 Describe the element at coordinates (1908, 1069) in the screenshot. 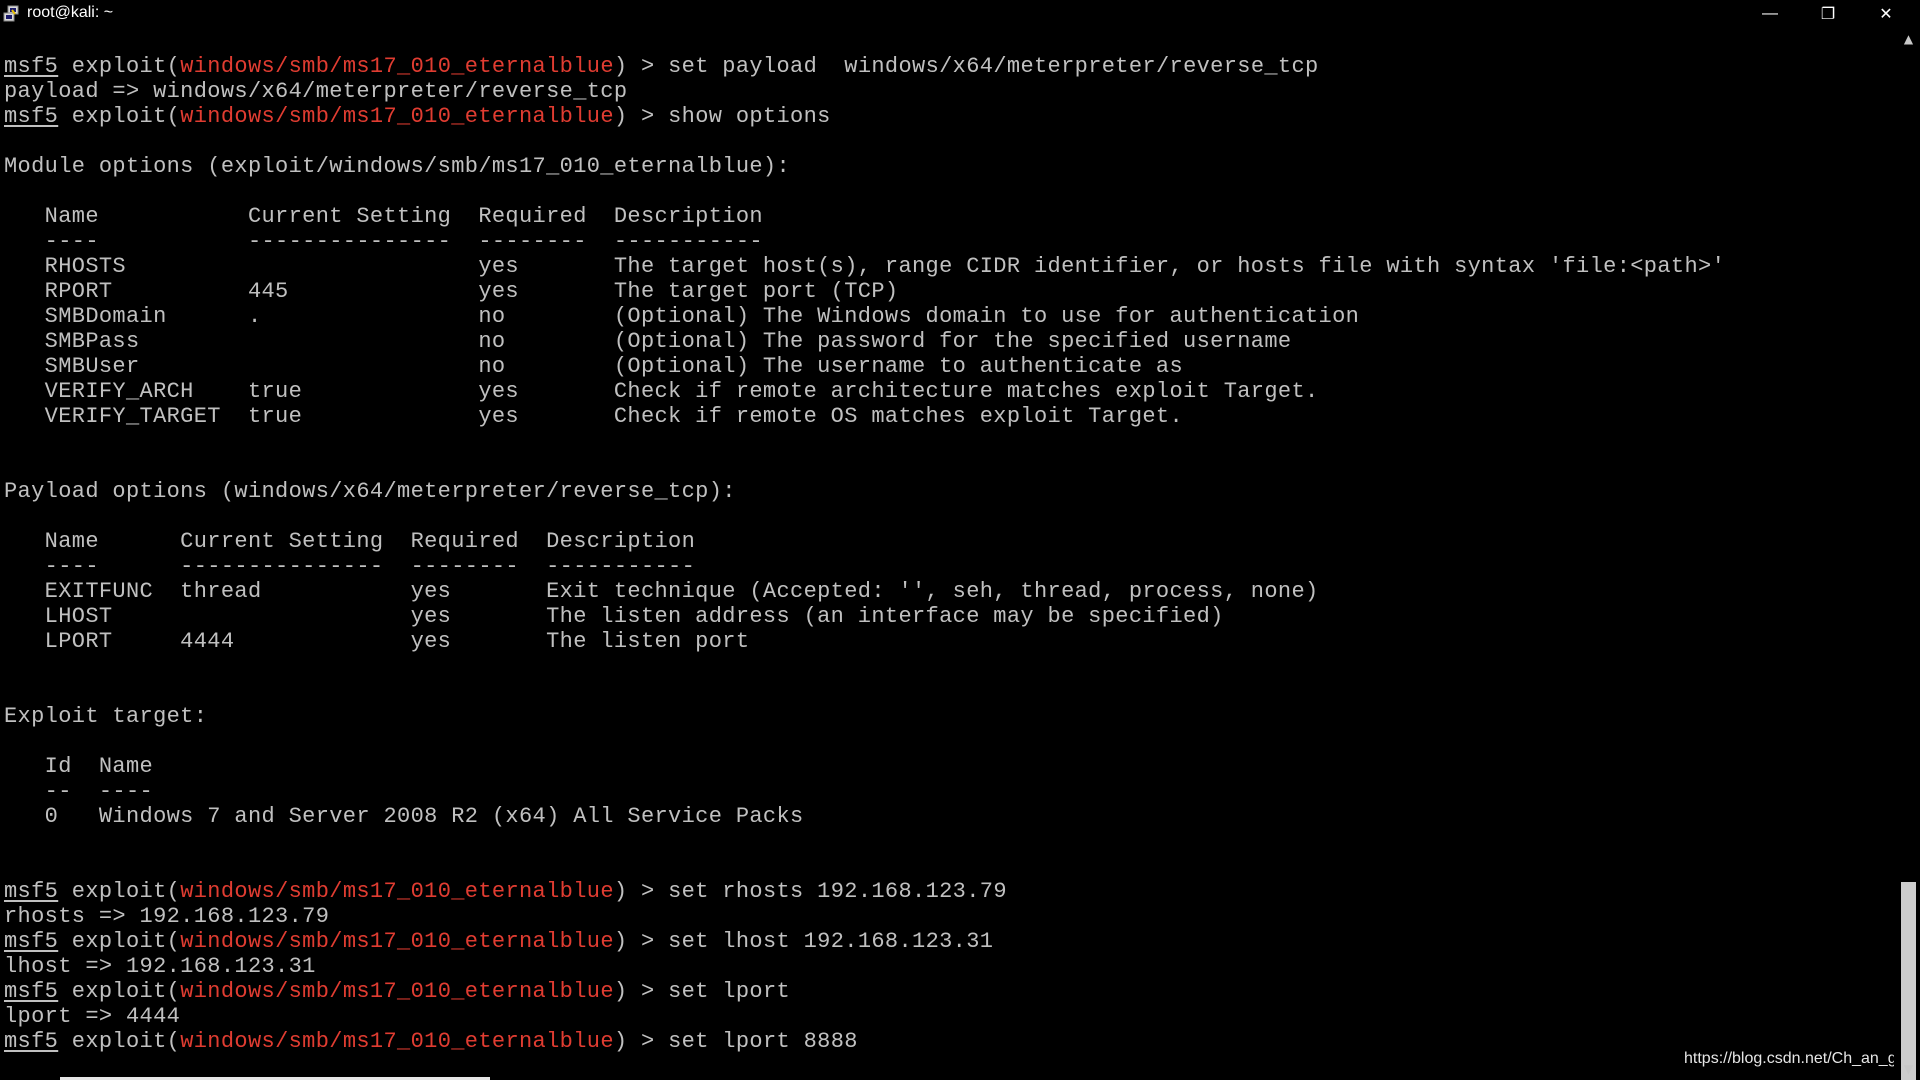

I see `scroll-down-icon: ▼` at that location.